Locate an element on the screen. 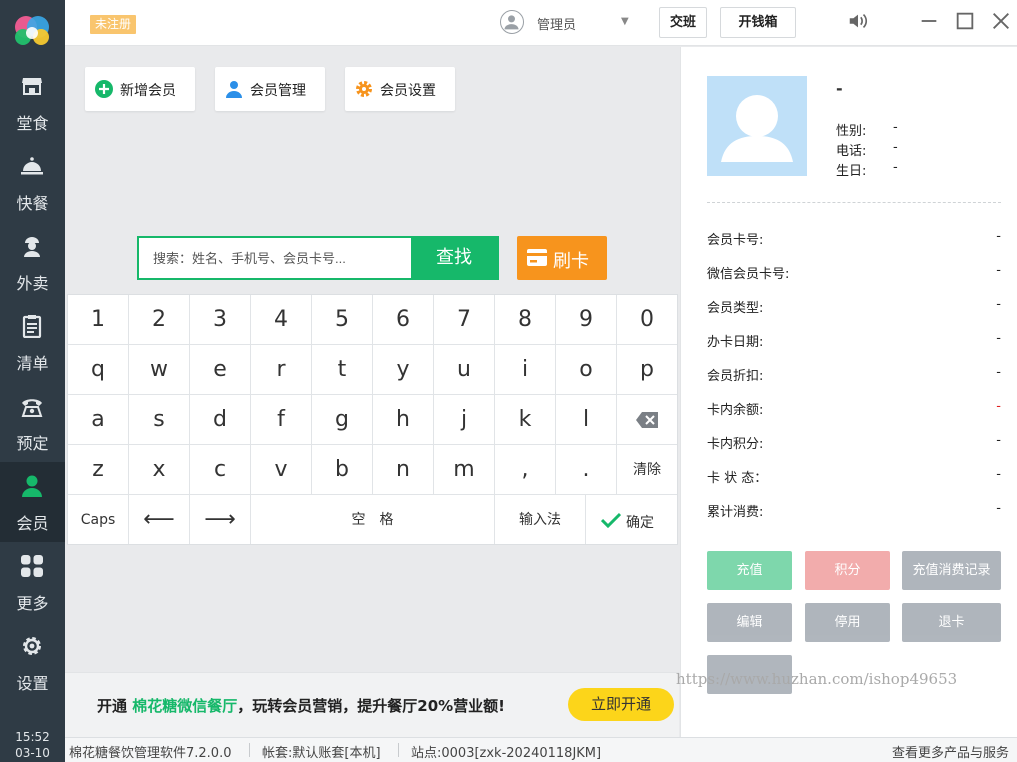  member-birthday: 生日: - is located at coordinates (867, 169).